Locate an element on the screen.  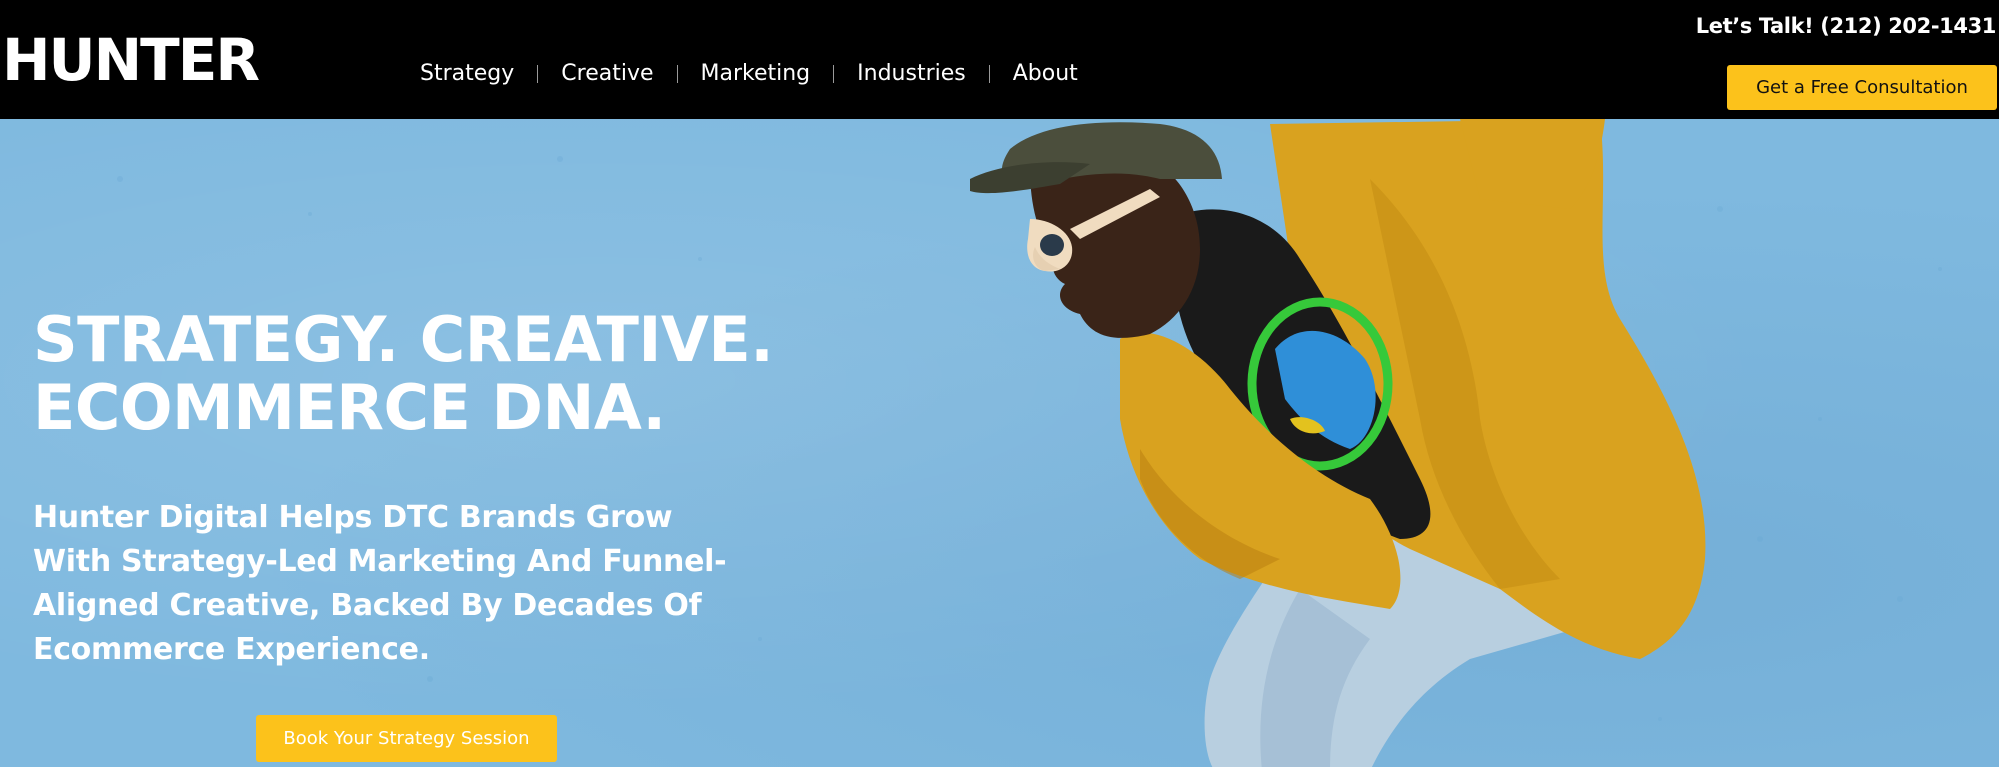
subtext-line-1: Hunter Digital Helps DTC Brands Grow is located at coordinates (353, 517).